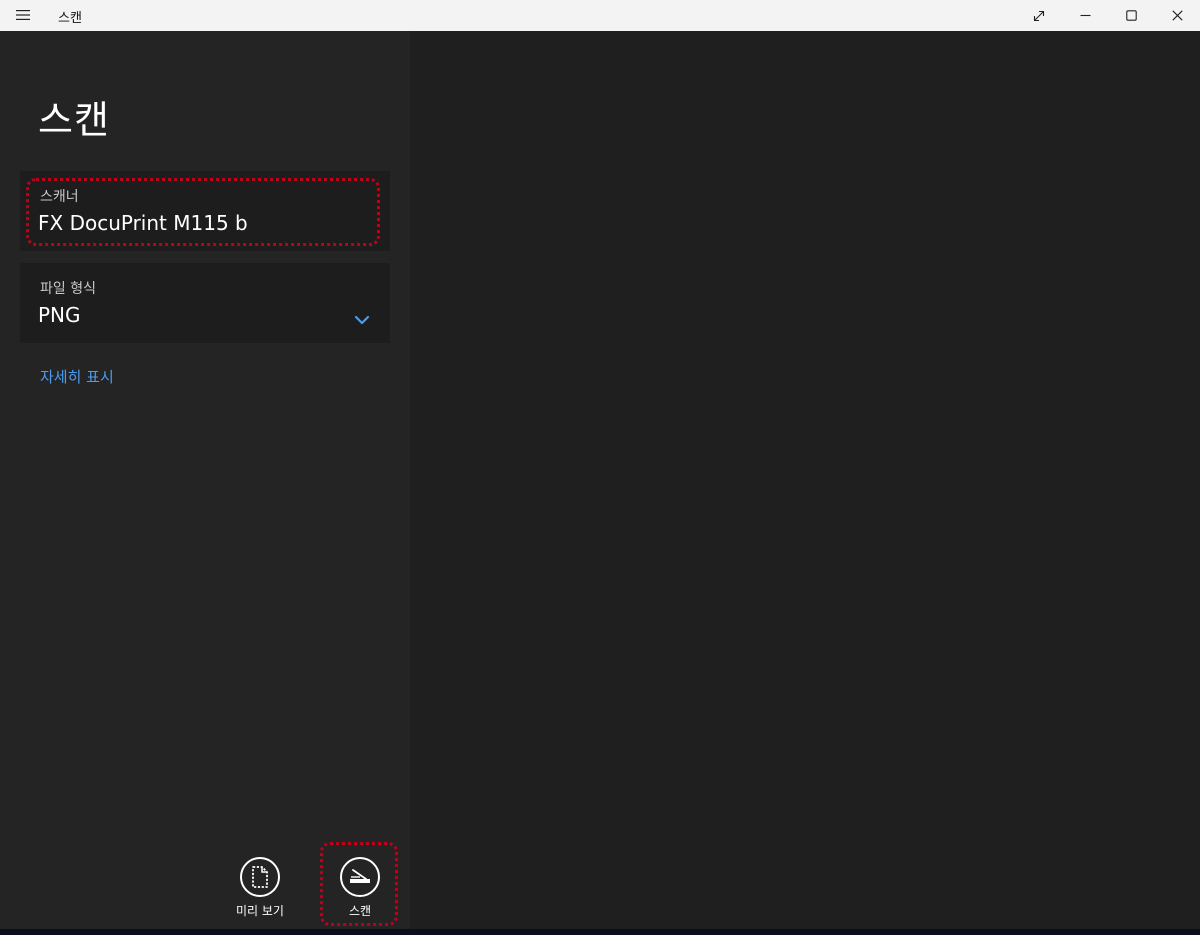 The image size is (1200, 935). What do you see at coordinates (260, 877) in the screenshot?
I see `document-preview-icon` at bounding box center [260, 877].